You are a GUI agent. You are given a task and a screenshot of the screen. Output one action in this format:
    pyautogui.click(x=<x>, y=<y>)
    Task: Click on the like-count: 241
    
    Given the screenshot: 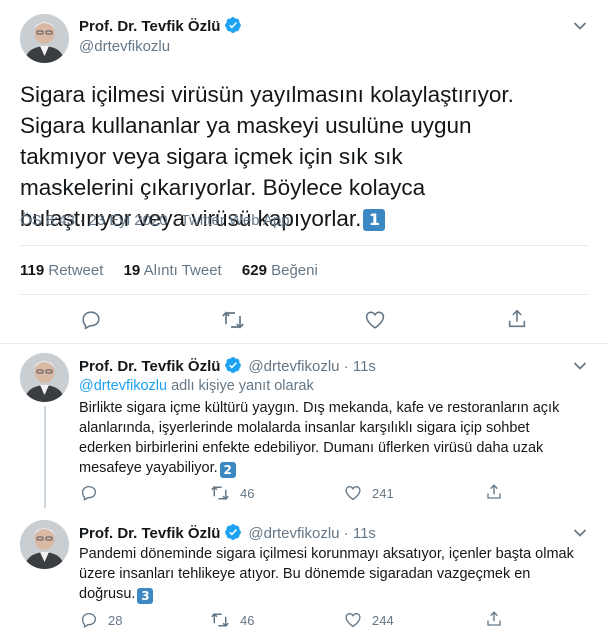 What is the action you would take?
    pyautogui.click(x=383, y=493)
    